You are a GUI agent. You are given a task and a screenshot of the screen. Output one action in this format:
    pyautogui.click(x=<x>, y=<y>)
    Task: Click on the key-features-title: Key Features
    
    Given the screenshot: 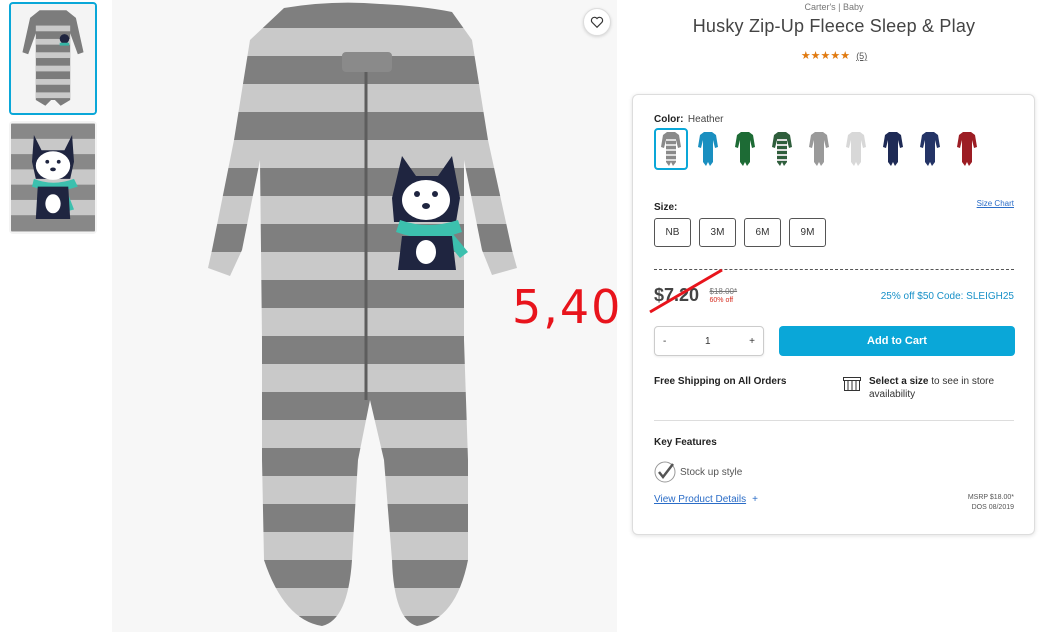 What is the action you would take?
    pyautogui.click(x=685, y=442)
    